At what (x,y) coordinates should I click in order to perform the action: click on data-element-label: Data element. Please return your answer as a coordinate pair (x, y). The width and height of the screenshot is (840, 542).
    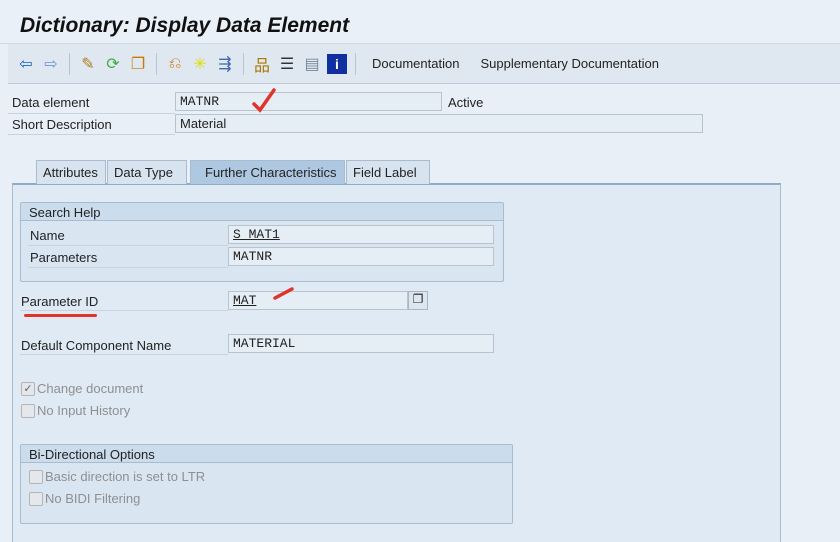
    Looking at the image, I should click on (51, 102).